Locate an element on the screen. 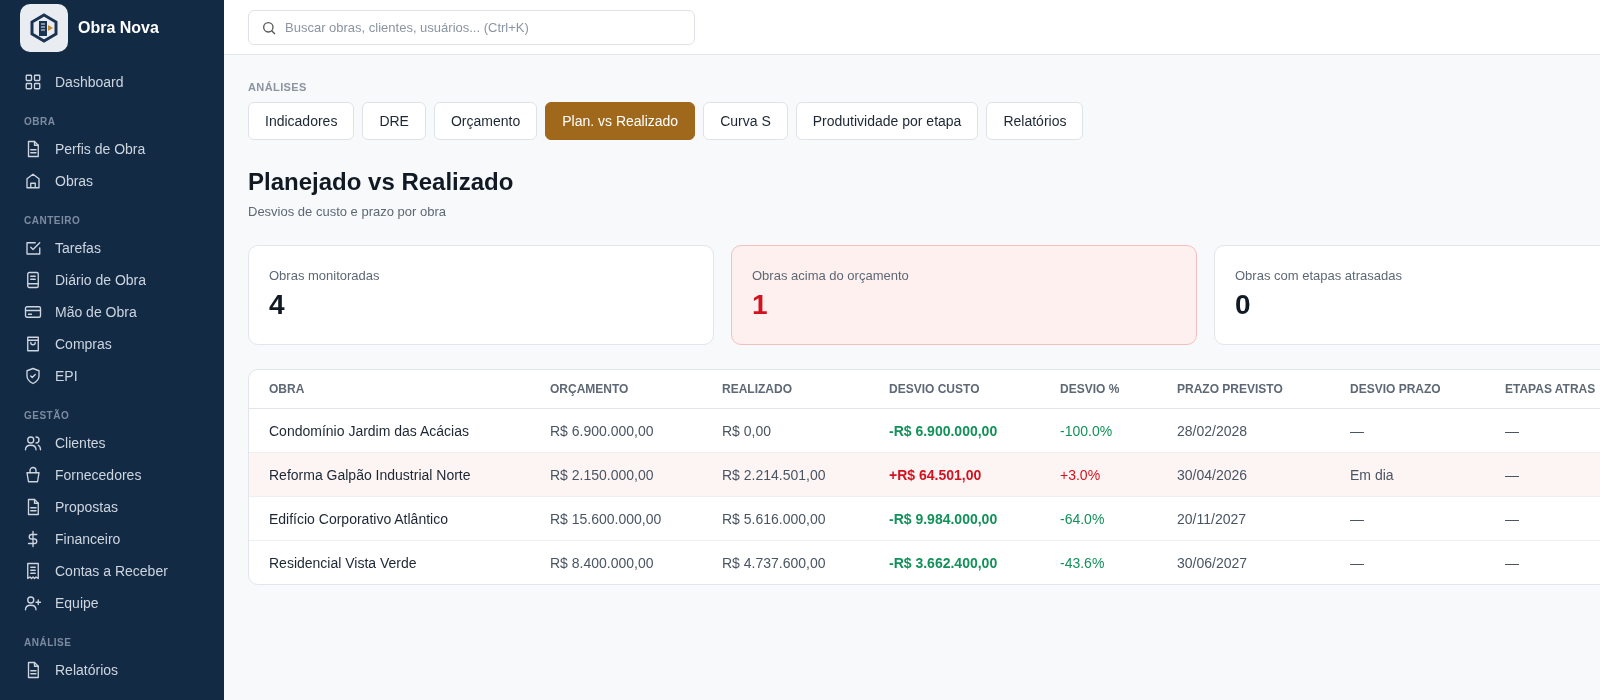  sidebar-item: Diário de Obra is located at coordinates (112, 280).